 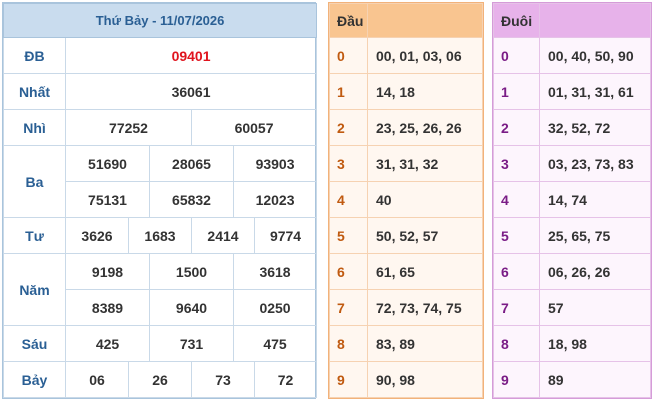 What do you see at coordinates (516, 307) in the screenshot?
I see `duoi-digit: 7` at bounding box center [516, 307].